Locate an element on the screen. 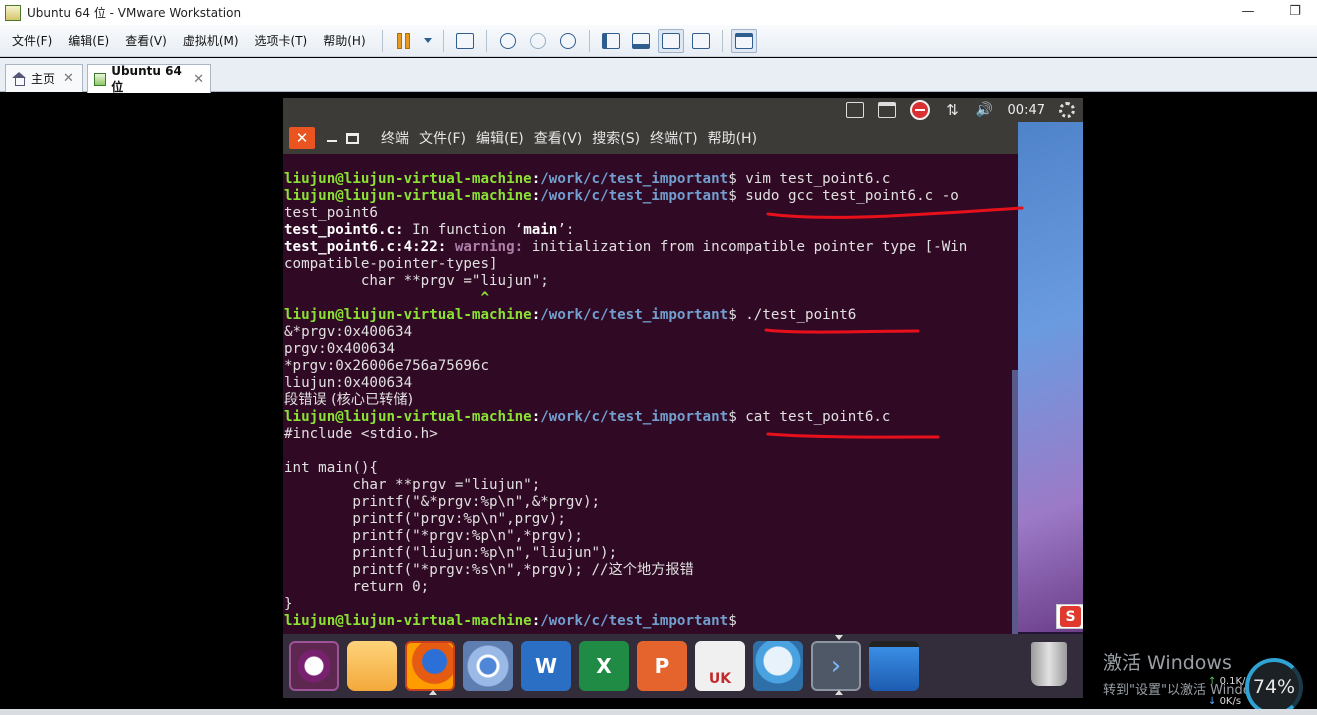  code-line: printf("liujun:%p\n","liujun"); is located at coordinates (451, 553).